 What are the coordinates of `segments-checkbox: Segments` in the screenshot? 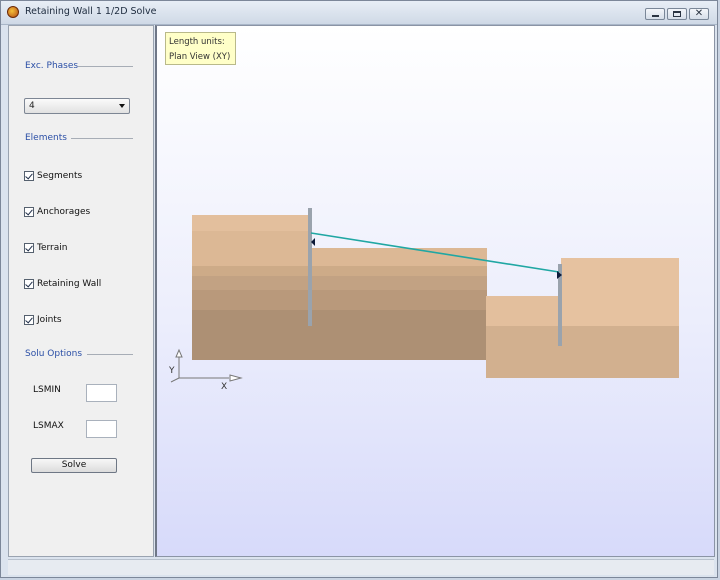 It's located at (53, 176).